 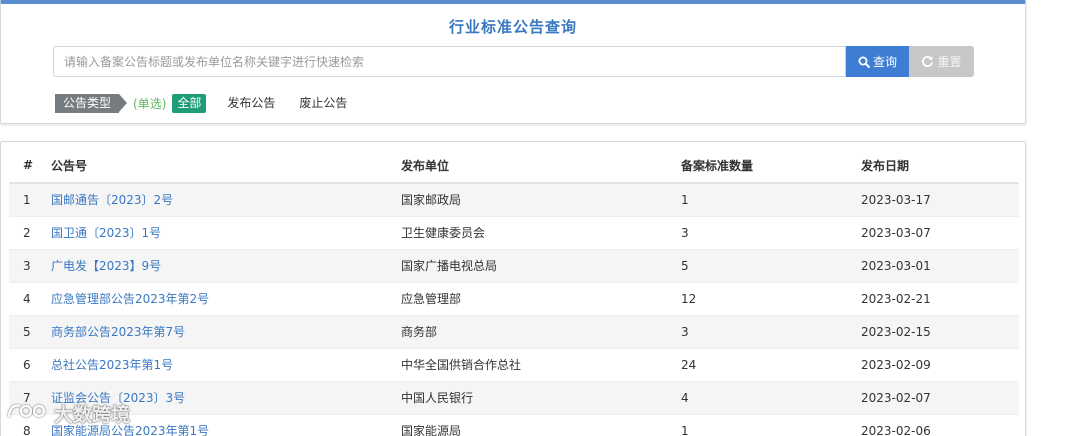 What do you see at coordinates (763, 166) in the screenshot?
I see `column-header-count: 备案标准数量` at bounding box center [763, 166].